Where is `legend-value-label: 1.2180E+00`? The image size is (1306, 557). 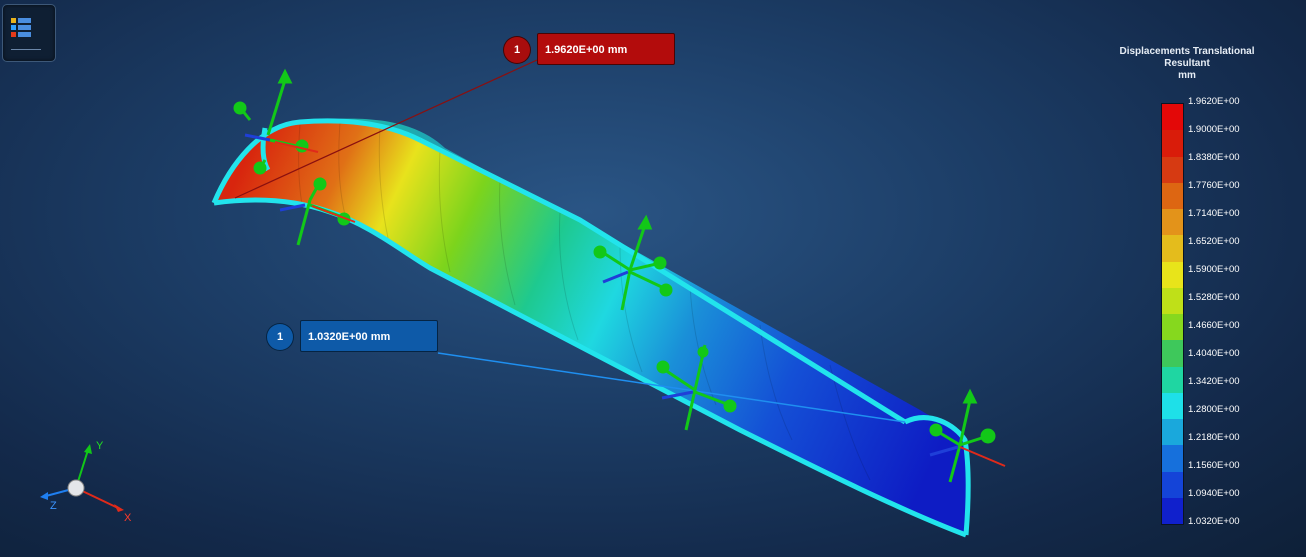
legend-value-label: 1.2180E+00 is located at coordinates (1214, 437).